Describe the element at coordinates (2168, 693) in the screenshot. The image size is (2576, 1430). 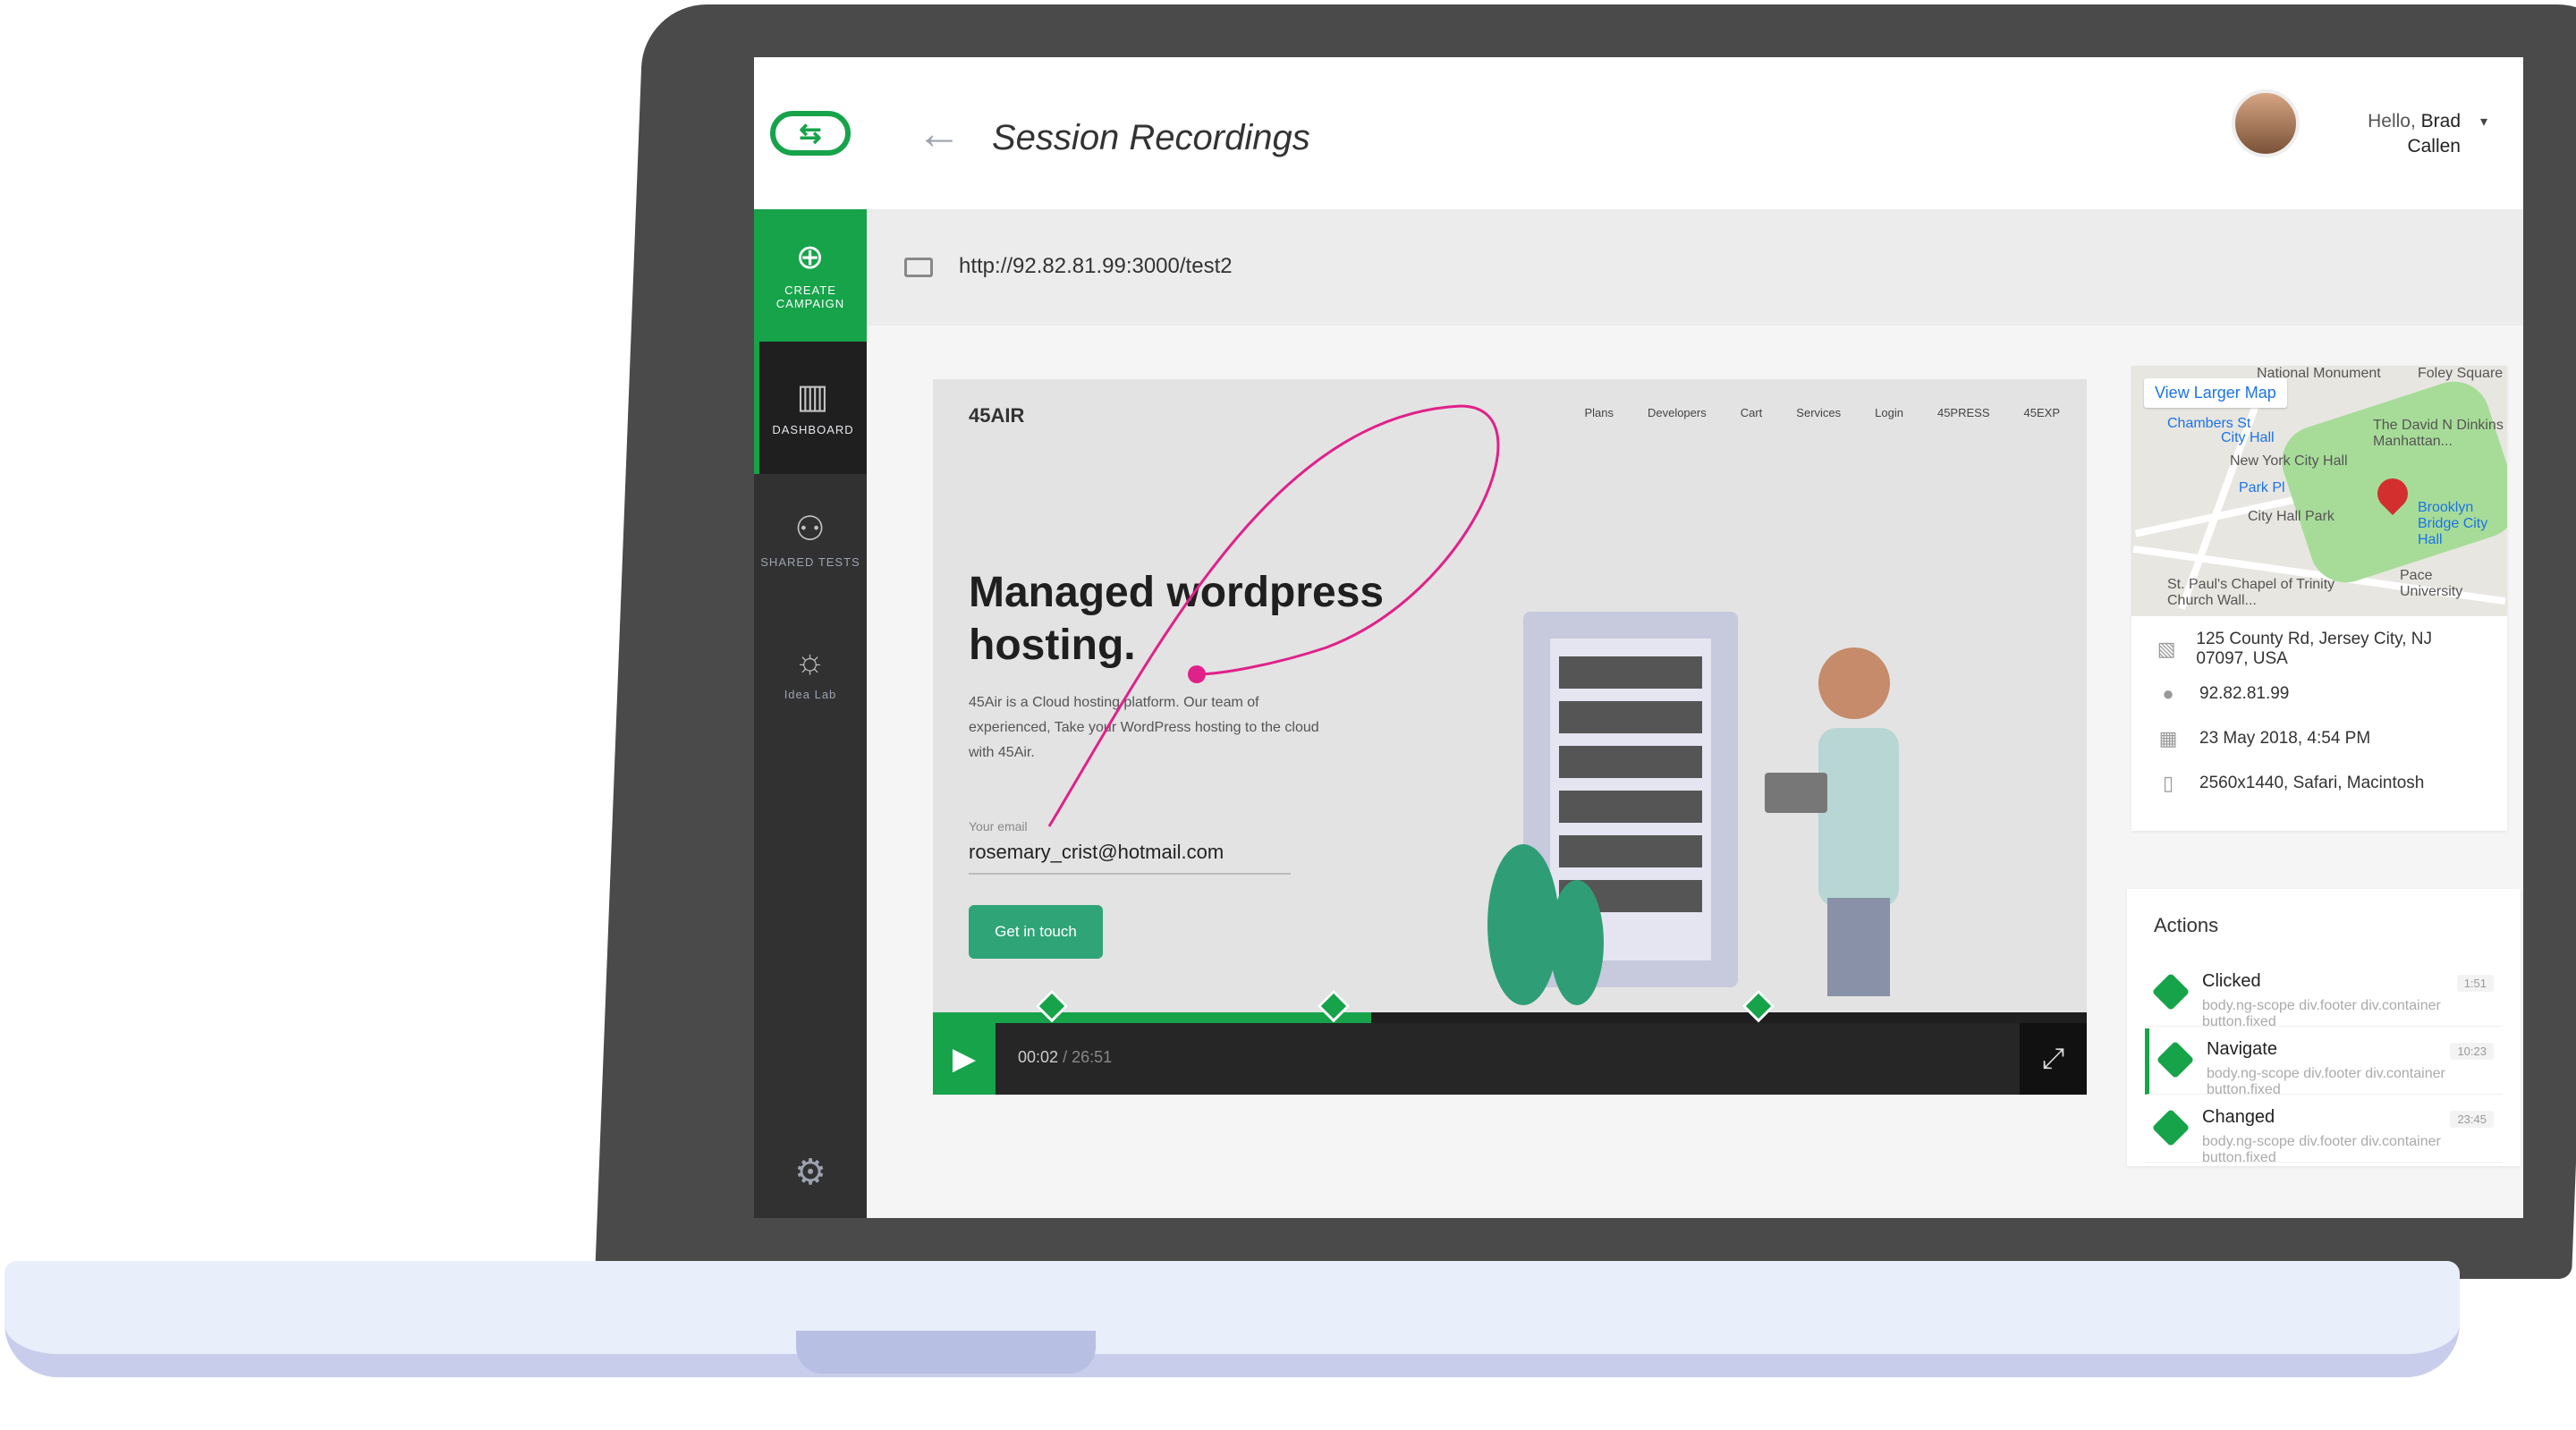
I see `location-pin-icon: ●` at that location.